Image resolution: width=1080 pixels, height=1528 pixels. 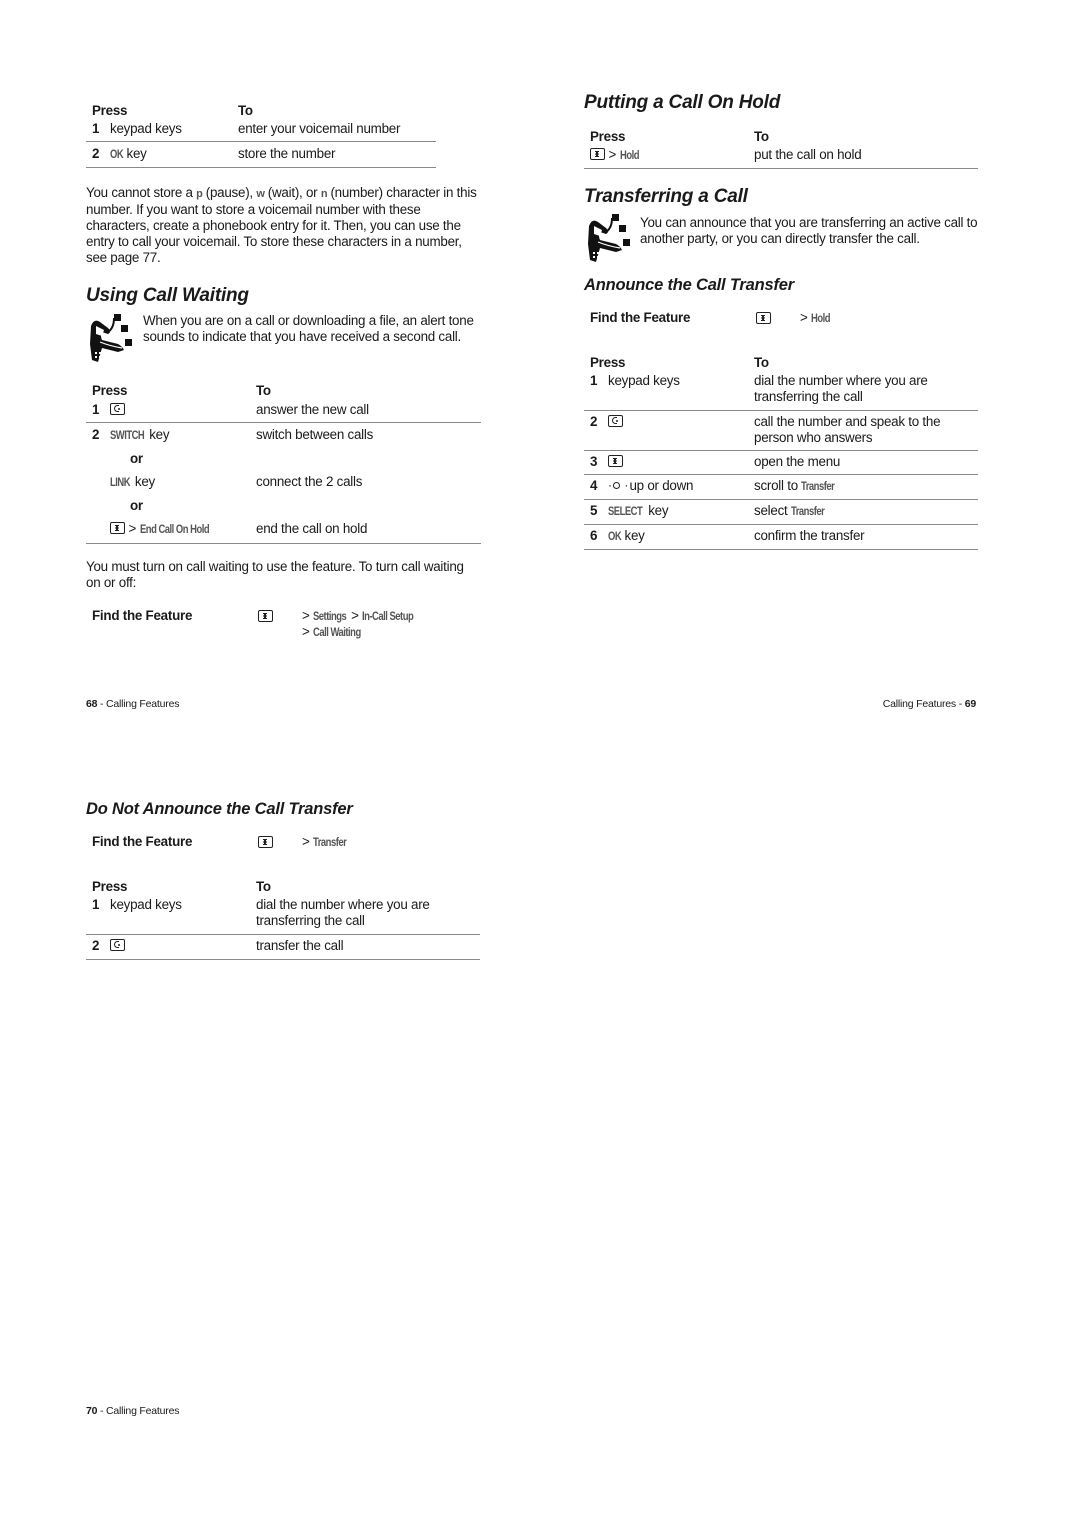 What do you see at coordinates (133, 1411) in the screenshot?
I see `page-footer-70: 70 - Calling Features` at bounding box center [133, 1411].